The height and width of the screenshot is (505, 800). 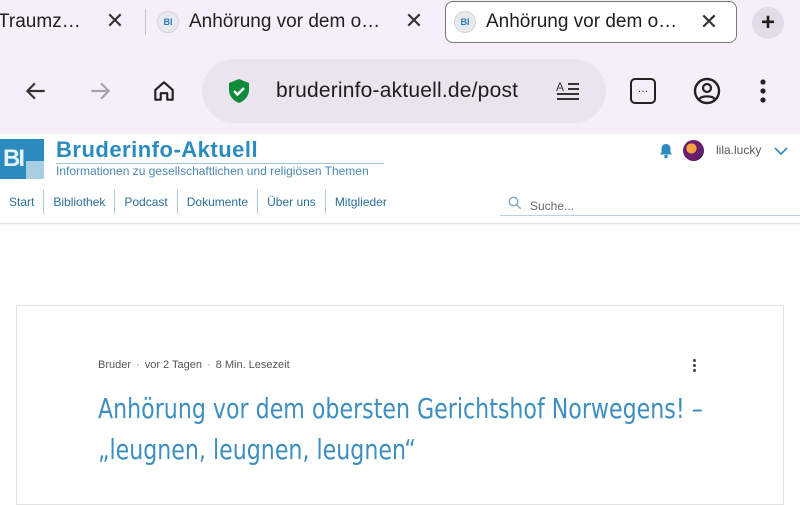 I want to click on home-icon, so click(x=164, y=91).